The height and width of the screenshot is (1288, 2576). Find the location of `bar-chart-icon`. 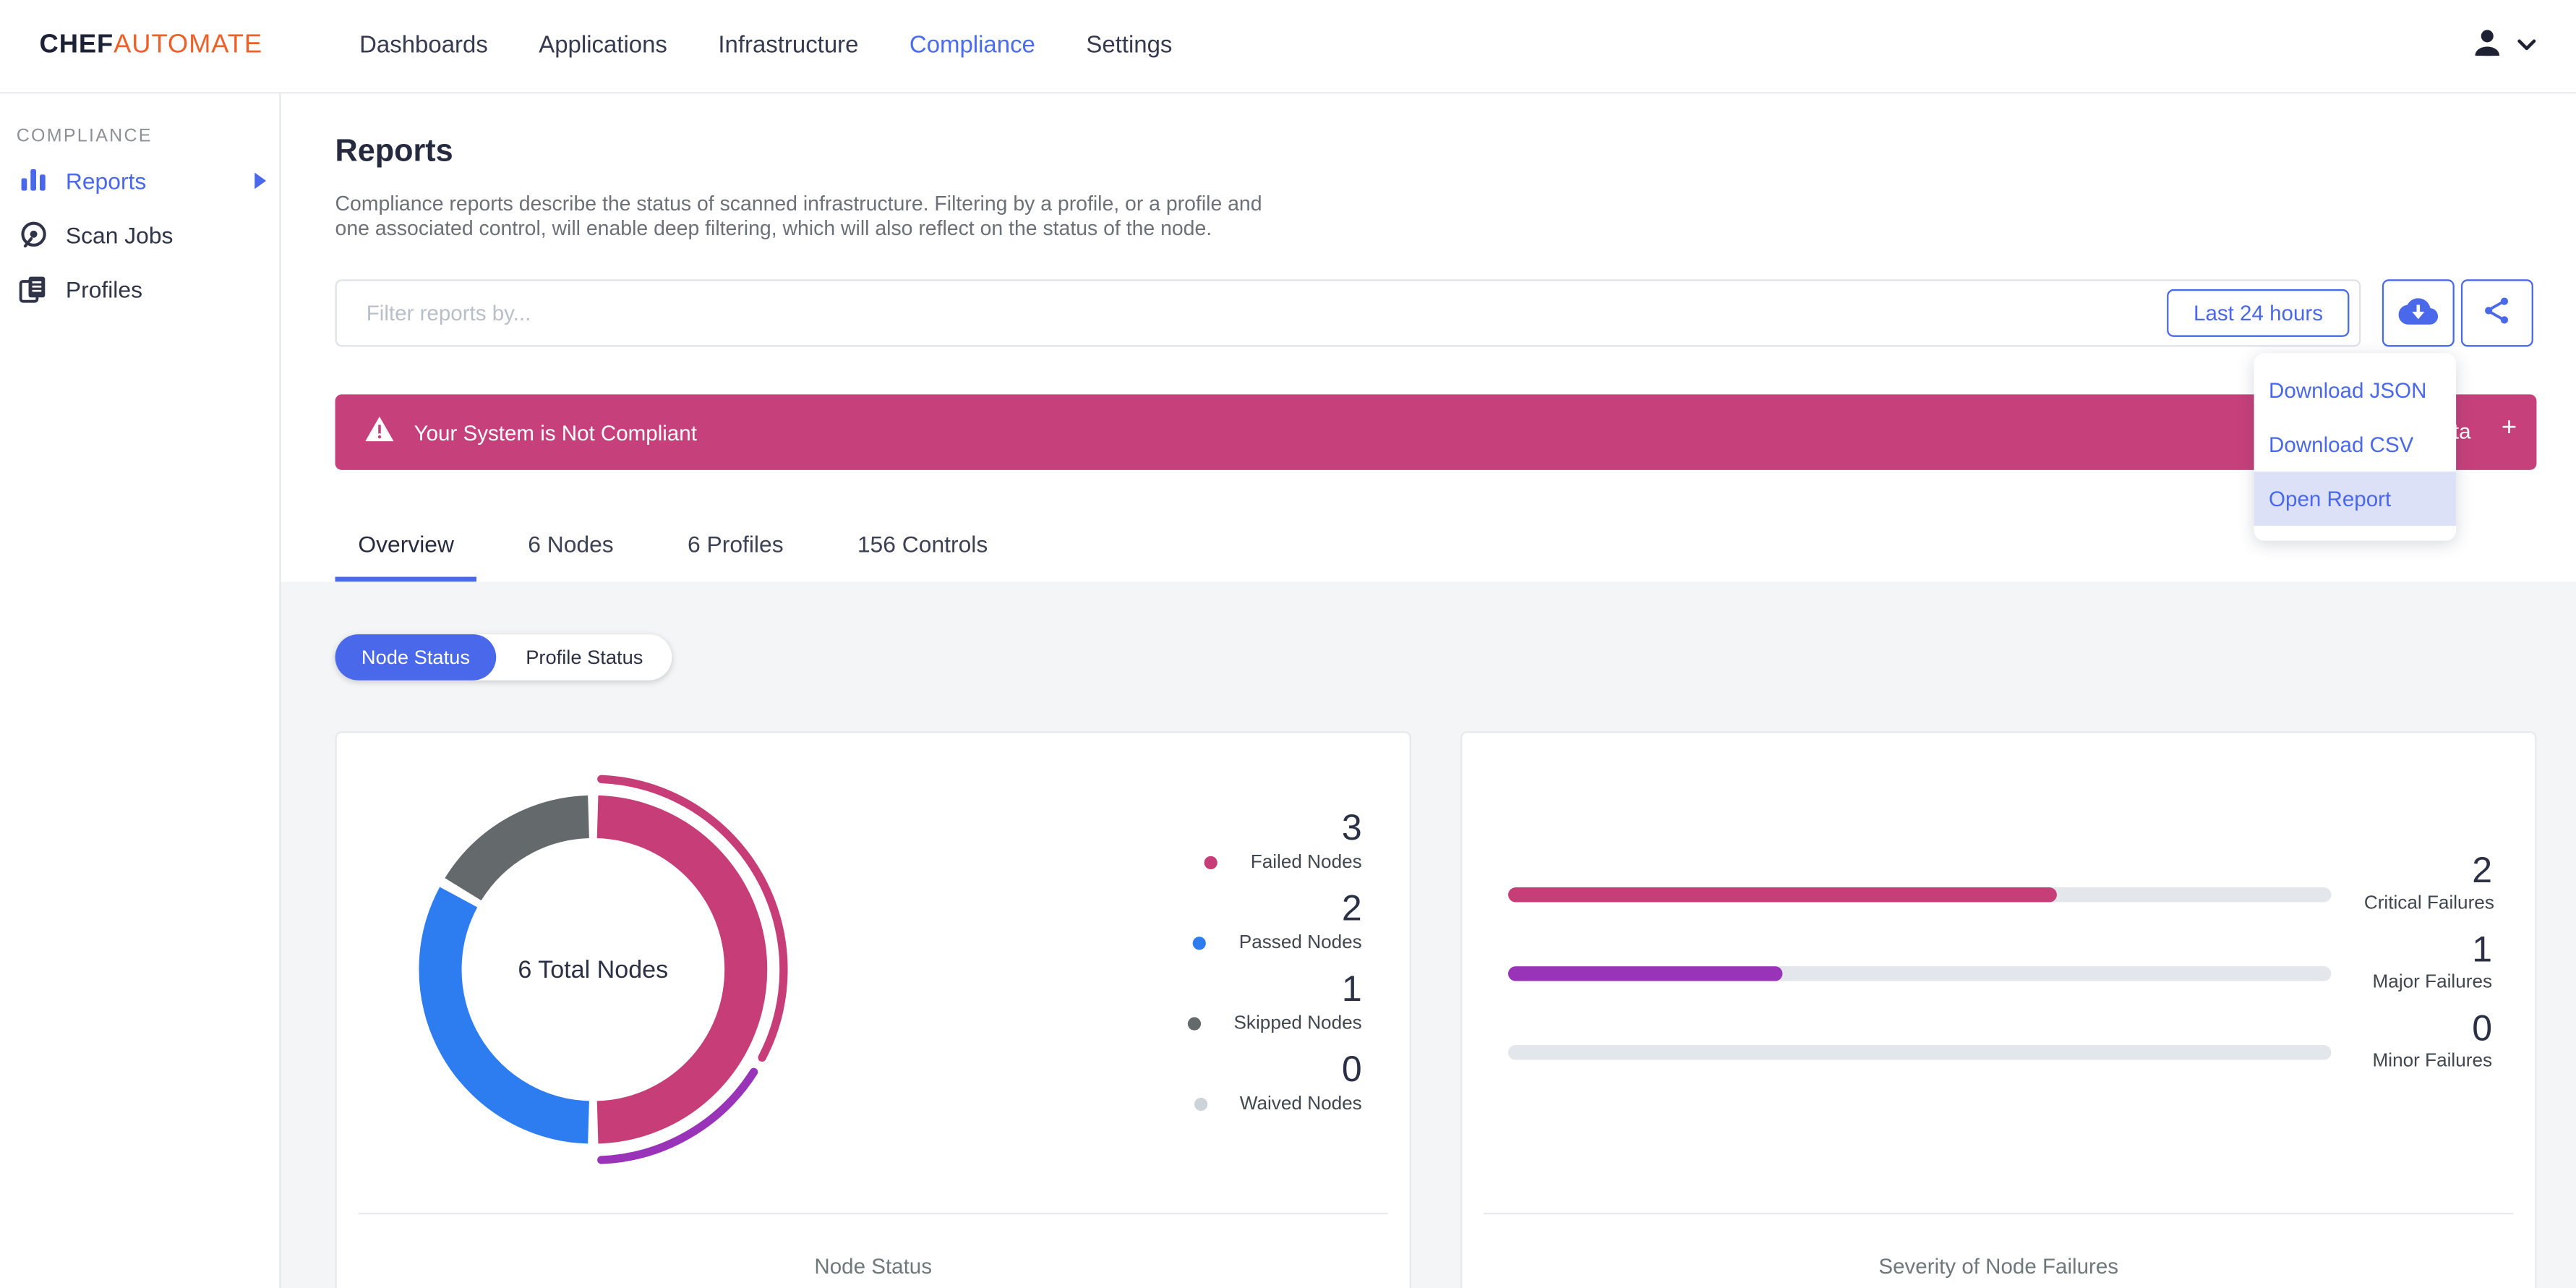

bar-chart-icon is located at coordinates (33, 180).